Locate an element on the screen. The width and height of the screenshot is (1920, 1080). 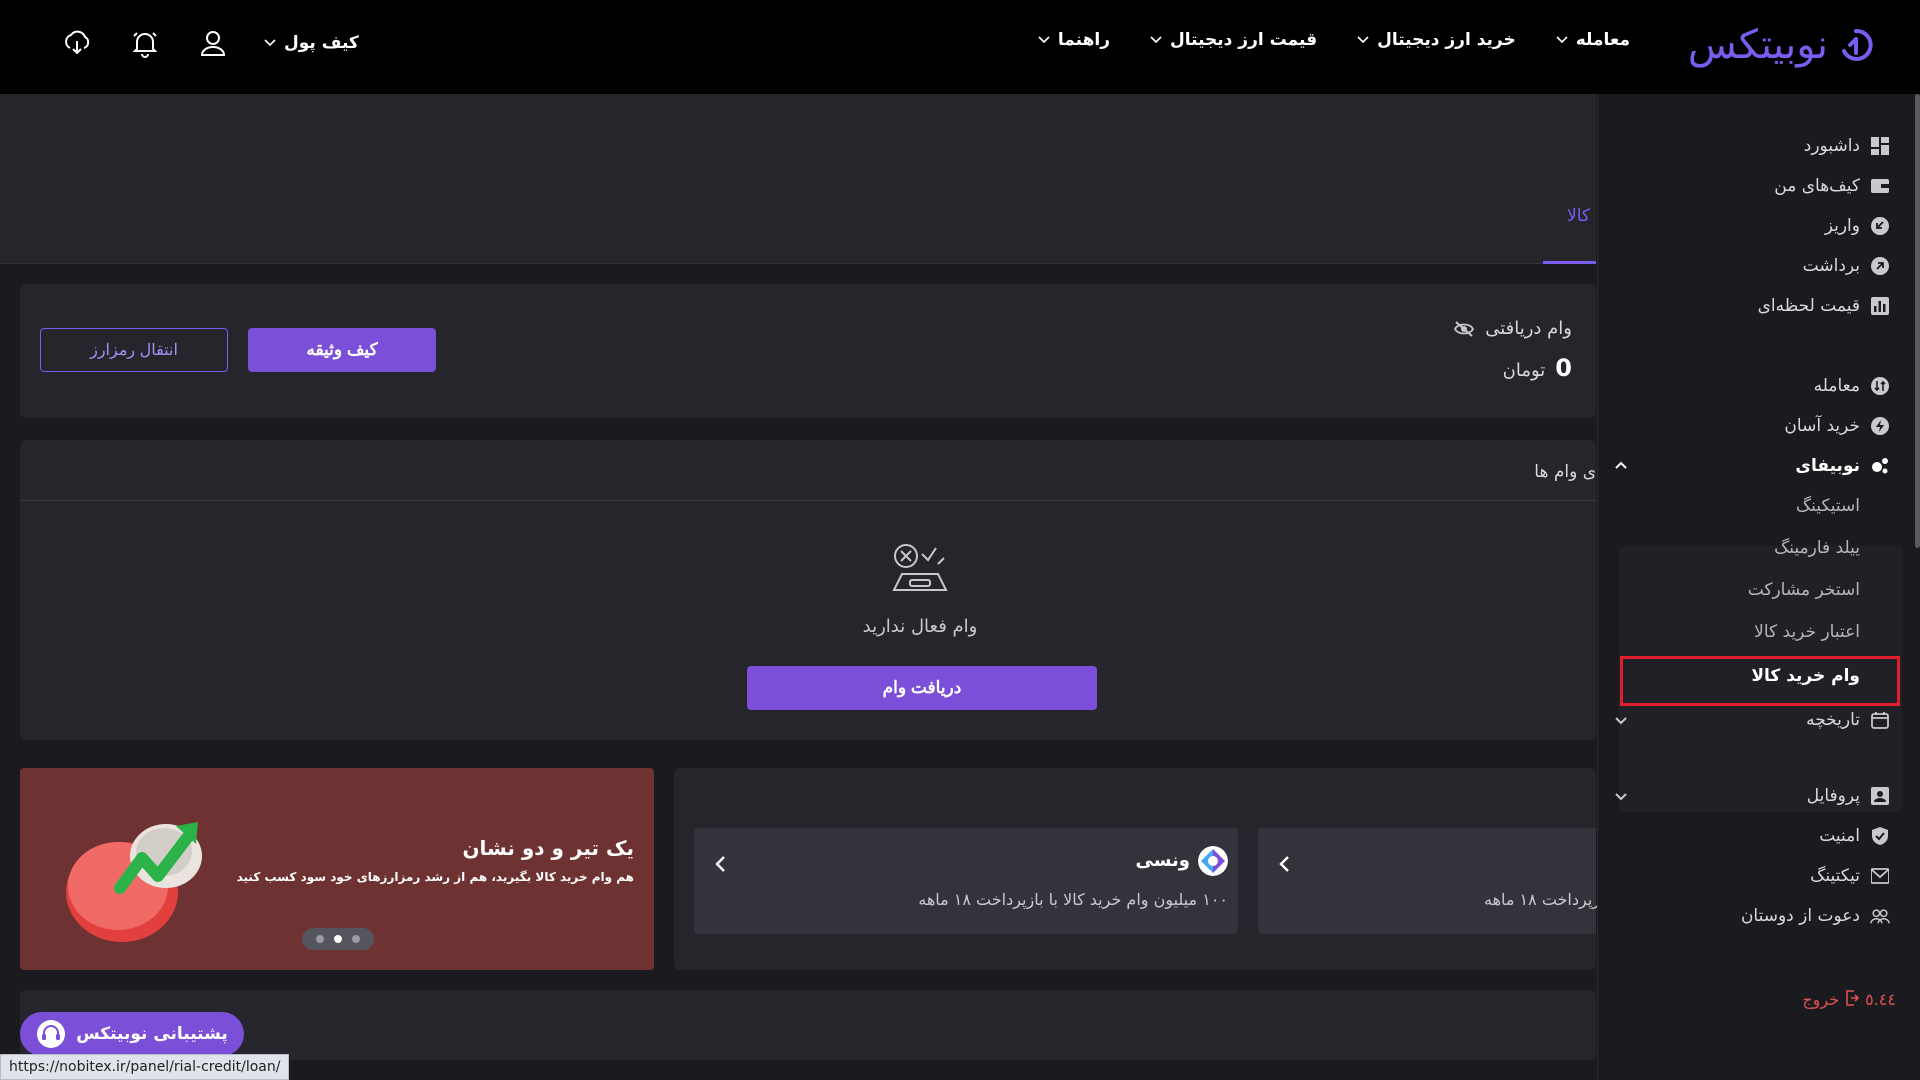
sidebar-item-label: کیف‌های من is located at coordinates (1817, 186).